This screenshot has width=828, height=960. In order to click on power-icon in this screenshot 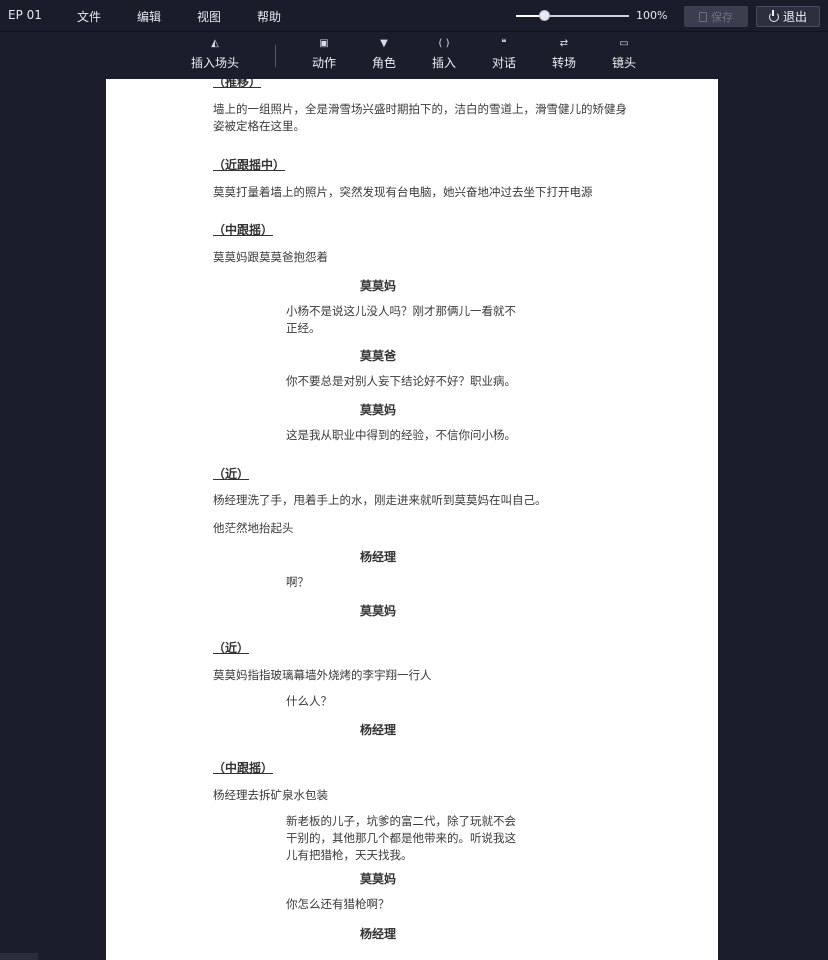, I will do `click(773, 15)`.